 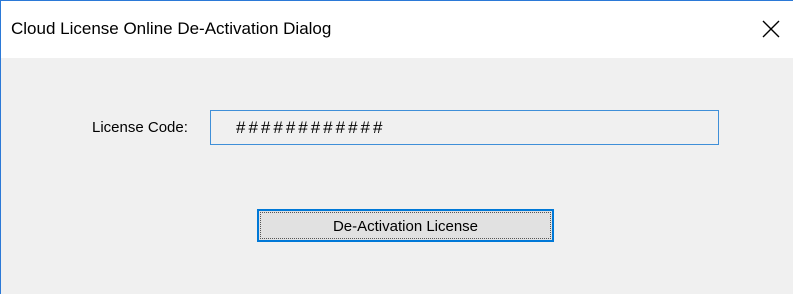 I want to click on deactivation-license-button: De-Activation License, so click(x=405, y=225).